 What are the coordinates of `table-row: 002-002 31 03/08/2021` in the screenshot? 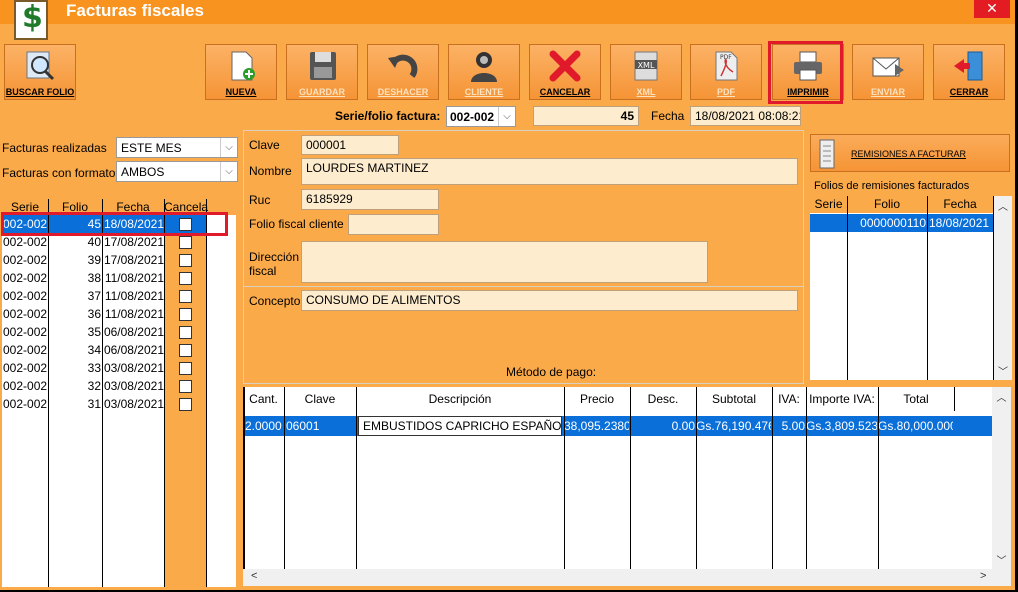 It's located at (104, 404).